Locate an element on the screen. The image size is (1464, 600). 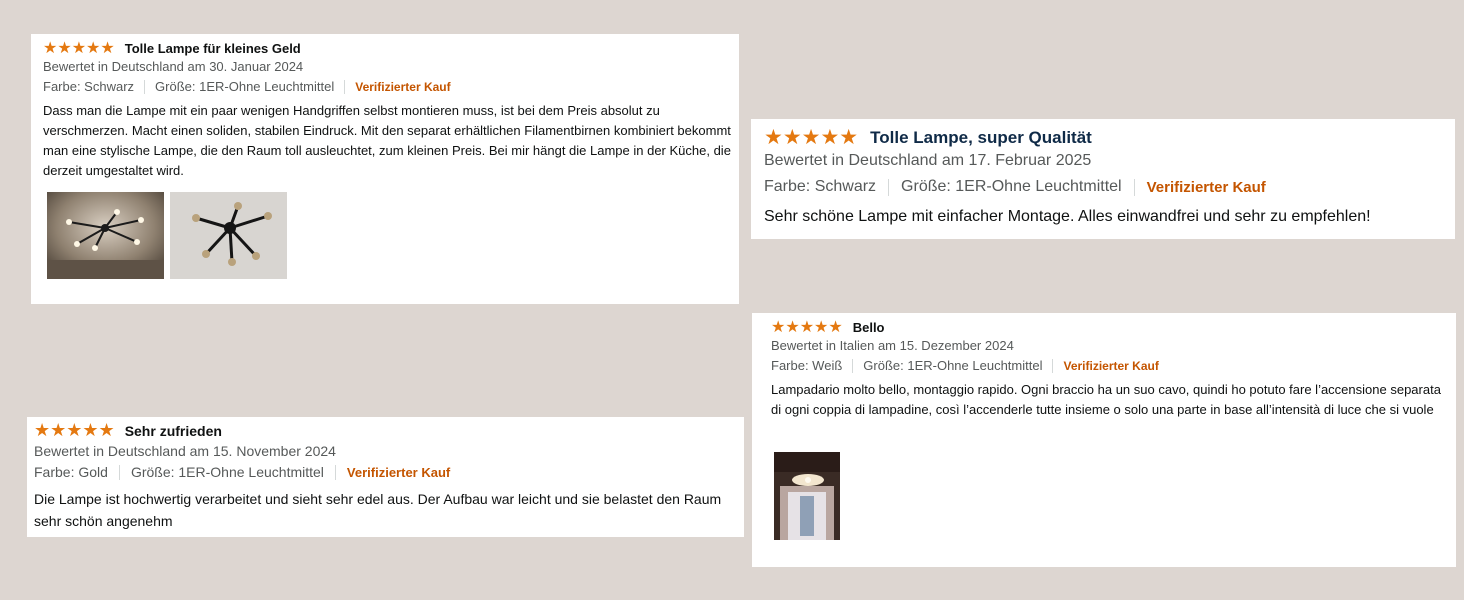
review-header: ★★★★★ Bello is located at coordinates (828, 327).